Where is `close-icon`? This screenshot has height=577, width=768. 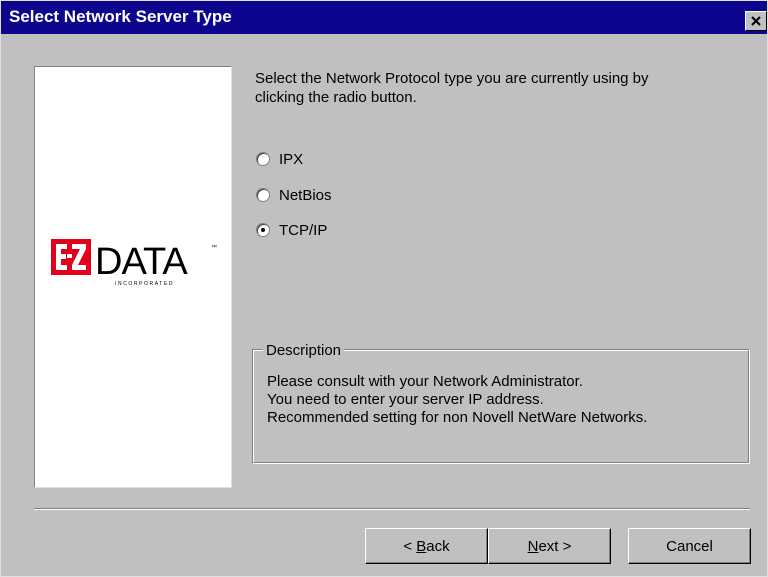
close-icon is located at coordinates (756, 21).